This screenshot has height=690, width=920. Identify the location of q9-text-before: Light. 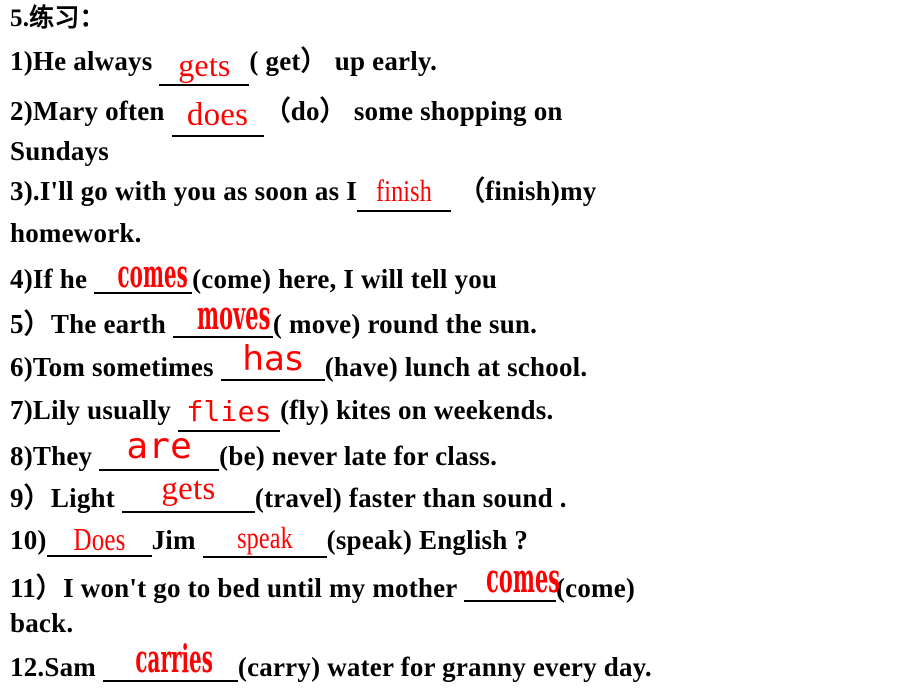
(82, 498).